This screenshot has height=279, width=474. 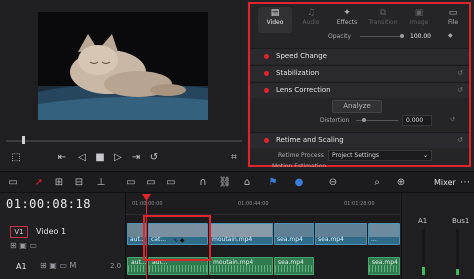 What do you see at coordinates (62, 157) in the screenshot?
I see `jump-start-icon: ⇤` at bounding box center [62, 157].